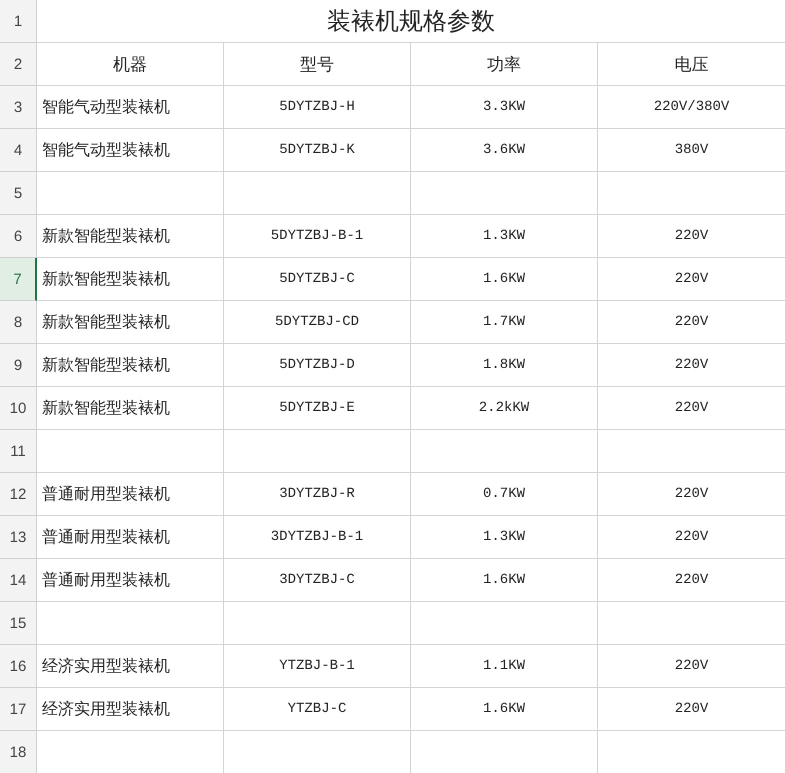 Image resolution: width=786 pixels, height=773 pixels. What do you see at coordinates (692, 150) in the screenshot?
I see `table-cell: 380V` at bounding box center [692, 150].